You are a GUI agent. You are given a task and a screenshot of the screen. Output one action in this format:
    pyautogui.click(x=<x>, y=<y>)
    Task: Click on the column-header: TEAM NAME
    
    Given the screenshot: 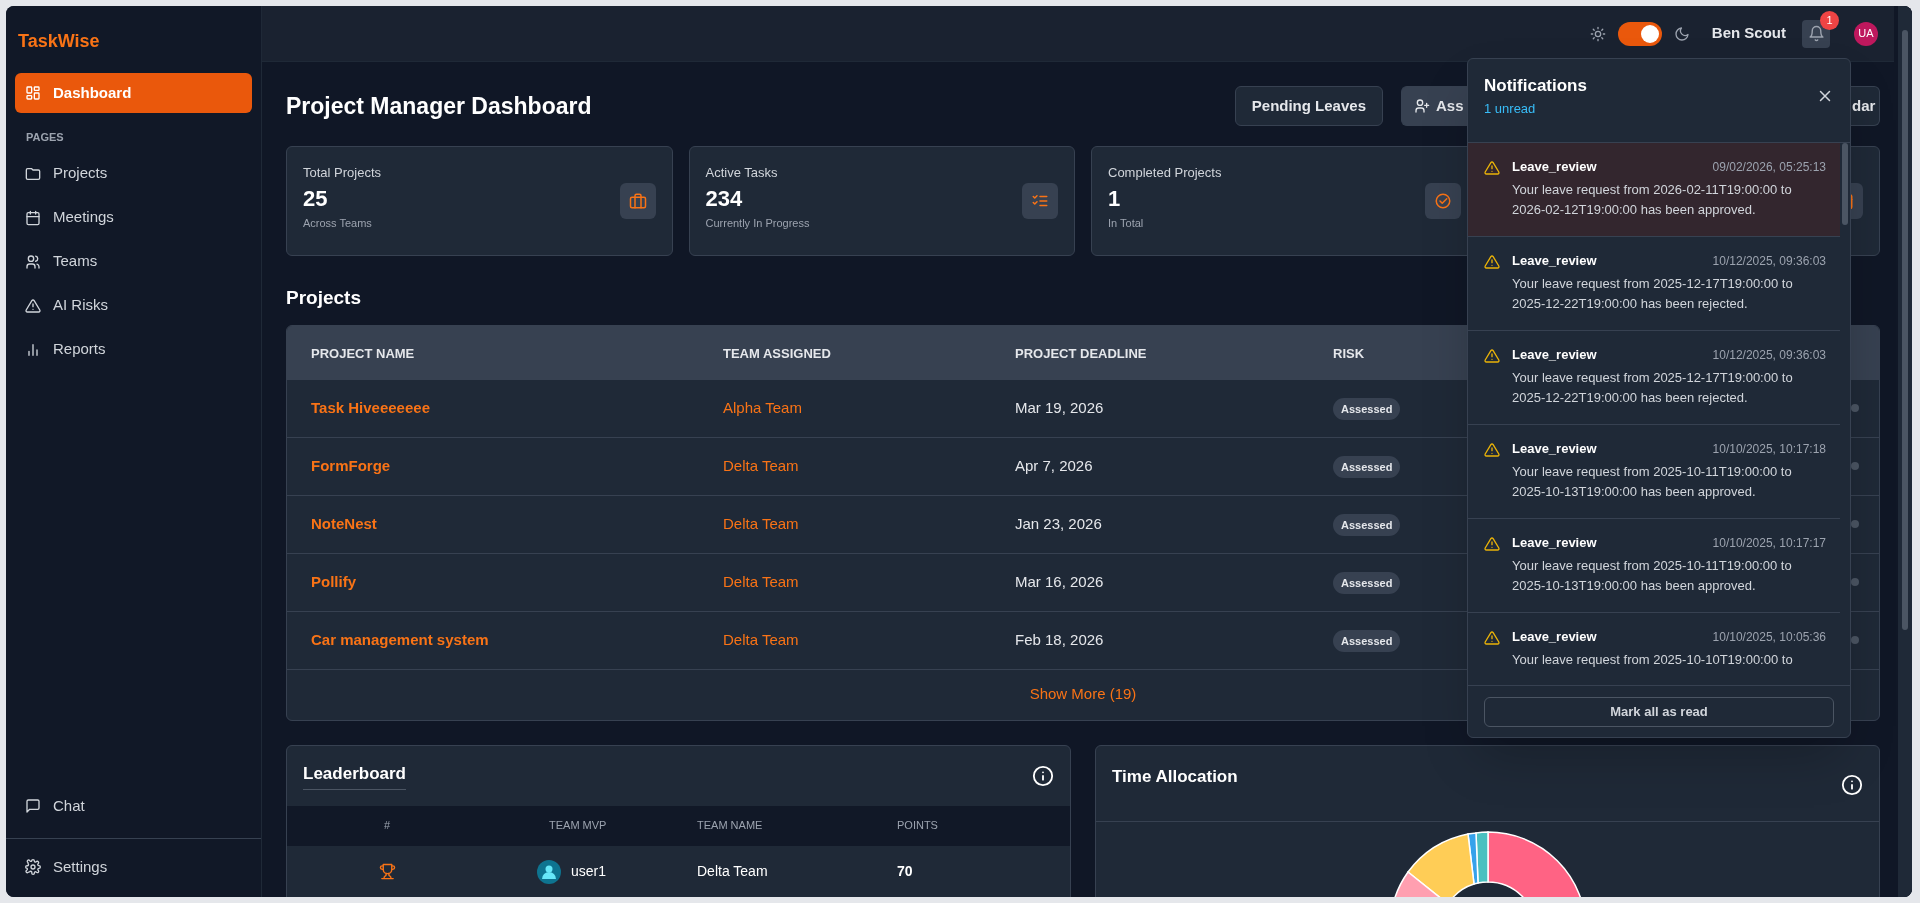 What is the action you would take?
    pyautogui.click(x=730, y=826)
    